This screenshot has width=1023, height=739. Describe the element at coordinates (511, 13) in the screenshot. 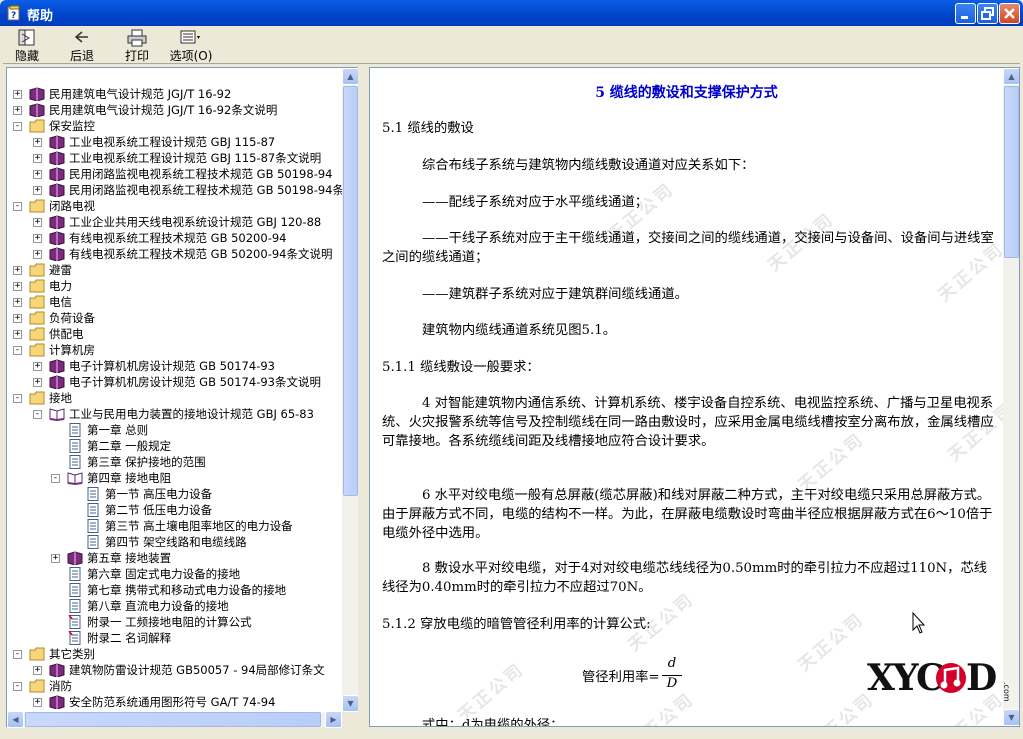

I see `title-bar: ? 帮助` at that location.